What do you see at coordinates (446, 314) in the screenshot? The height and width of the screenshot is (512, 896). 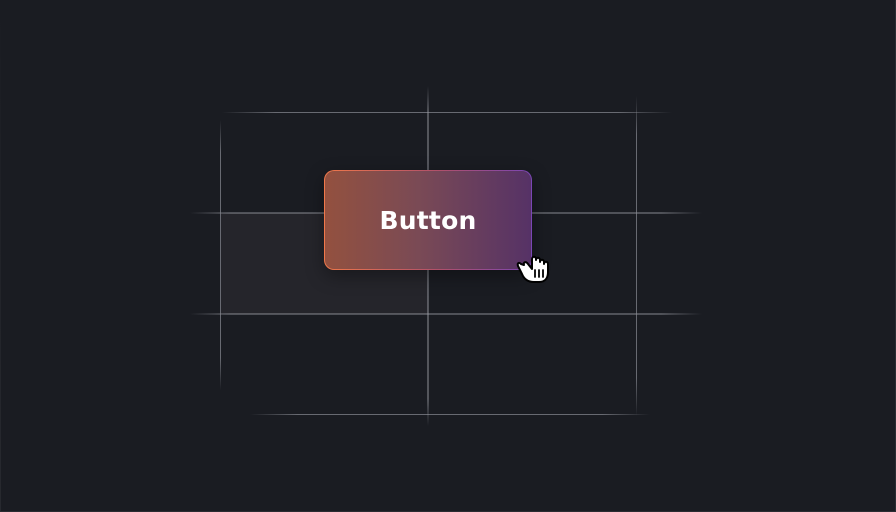 I see `grid-line-horizontal-lower` at bounding box center [446, 314].